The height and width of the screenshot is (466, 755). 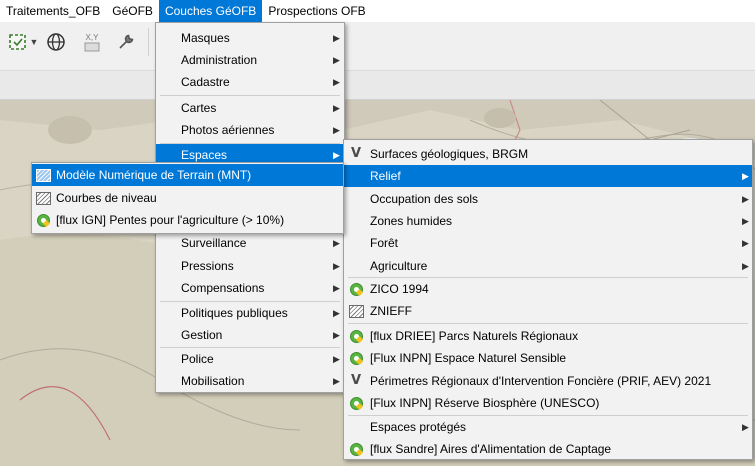 What do you see at coordinates (202, 335) in the screenshot?
I see `menu-item-label: Gestion` at bounding box center [202, 335].